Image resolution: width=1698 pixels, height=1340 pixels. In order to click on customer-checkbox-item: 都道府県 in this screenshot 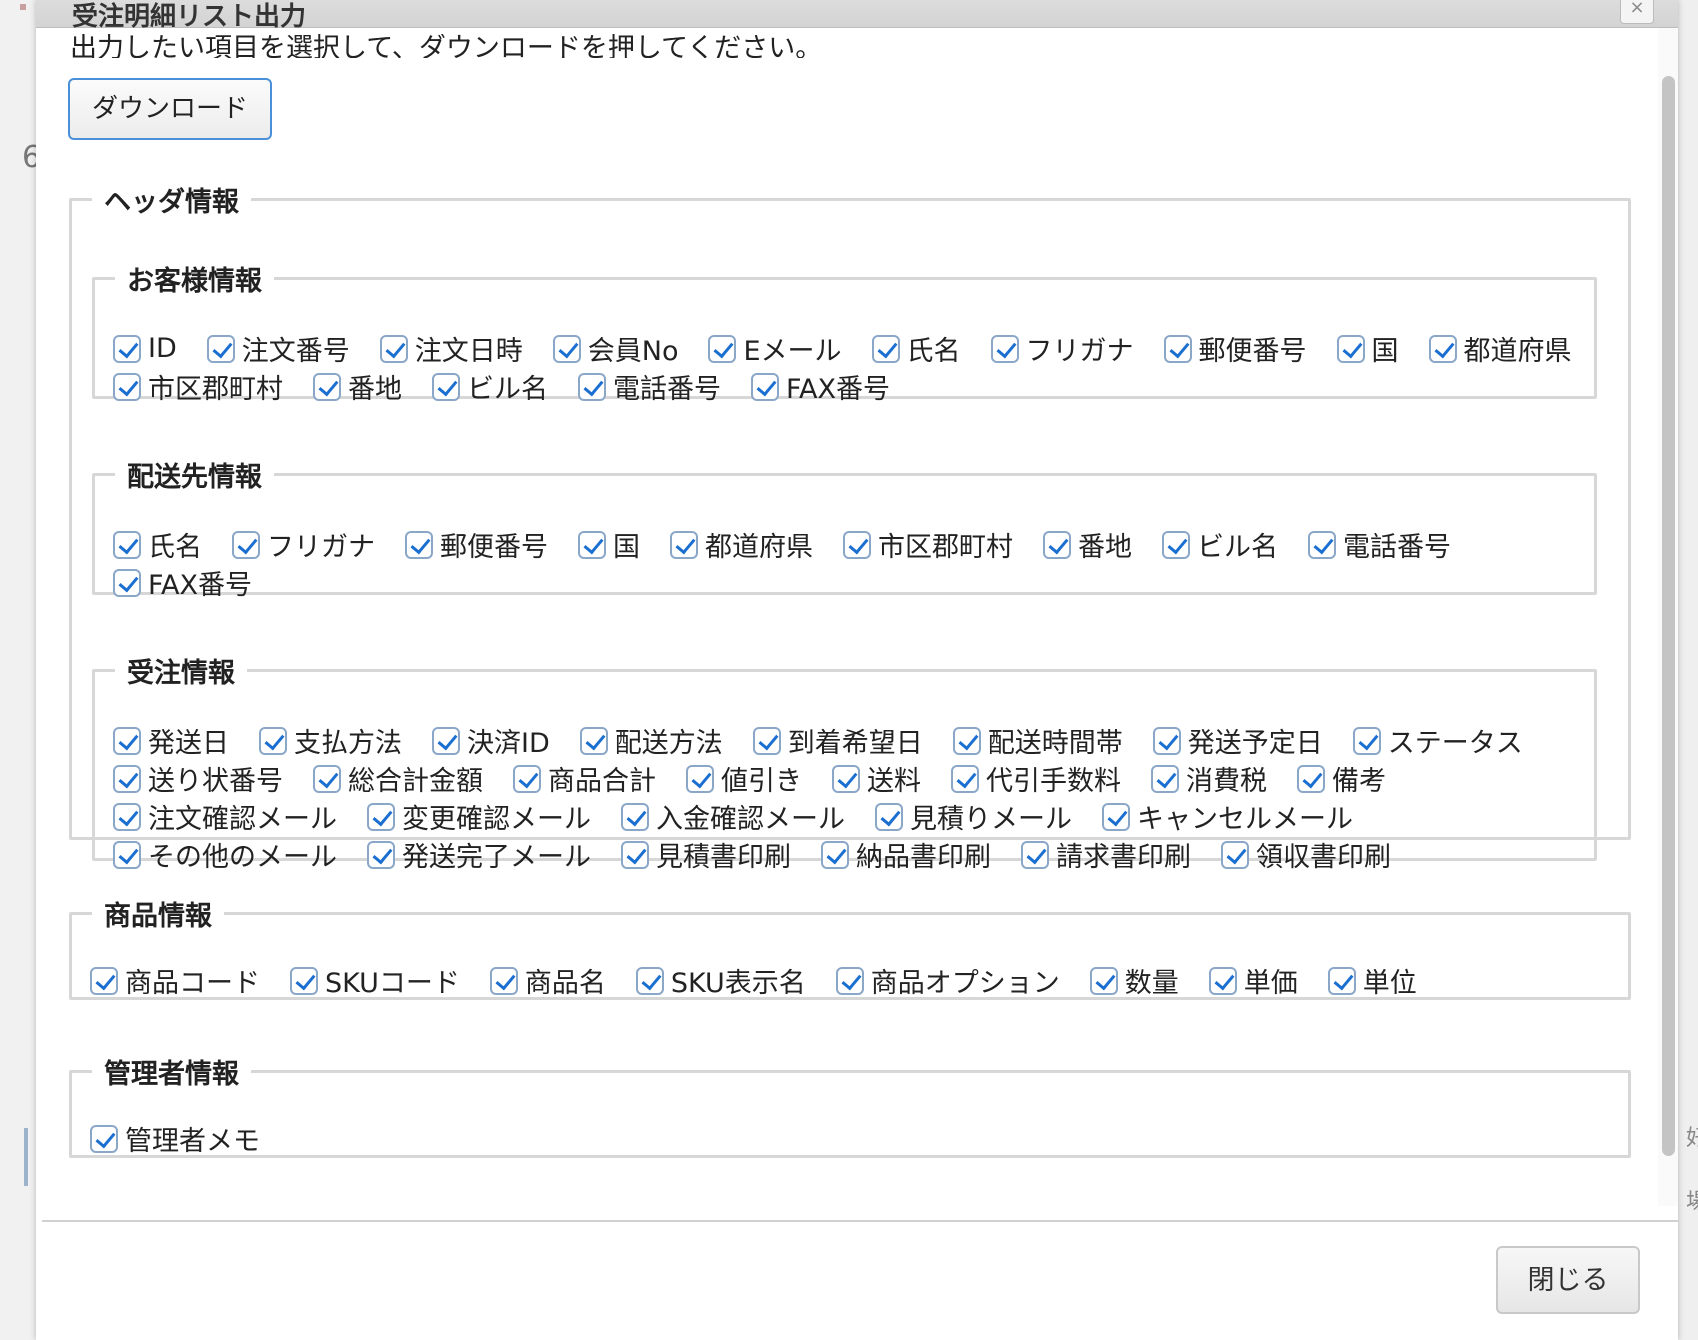, I will do `click(1500, 349)`.